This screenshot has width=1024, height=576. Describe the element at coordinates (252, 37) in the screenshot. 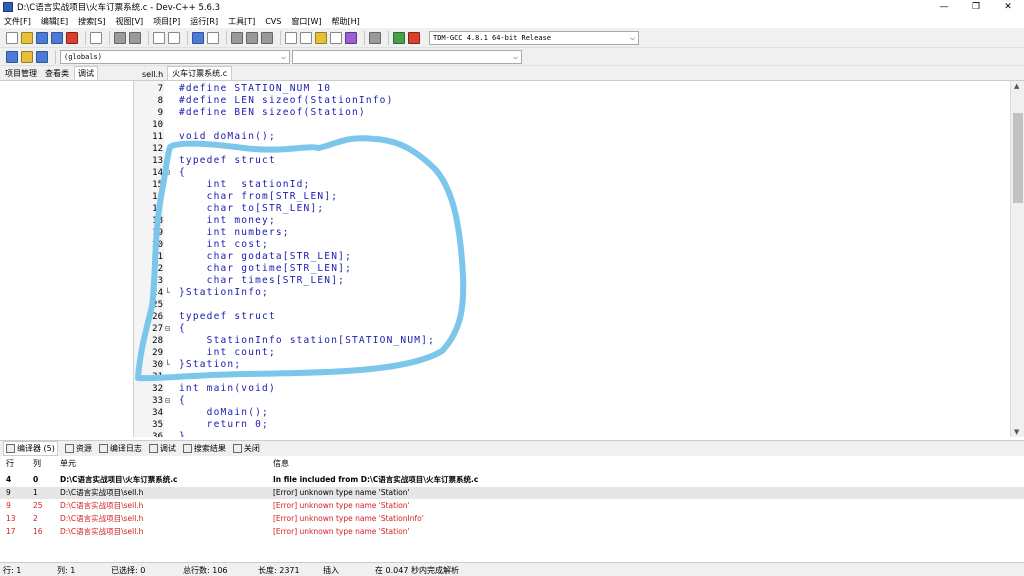

I see `indent-right-icon` at that location.